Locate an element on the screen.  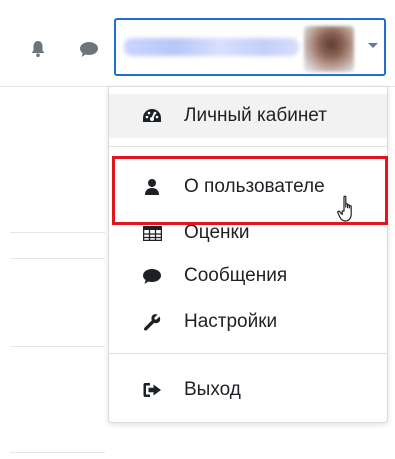
bell-icon is located at coordinates (38, 49).